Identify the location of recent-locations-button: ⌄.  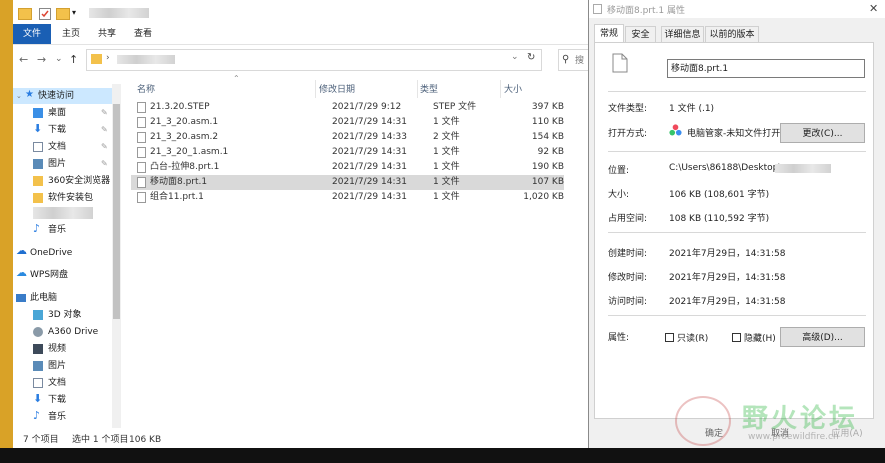
(59, 59).